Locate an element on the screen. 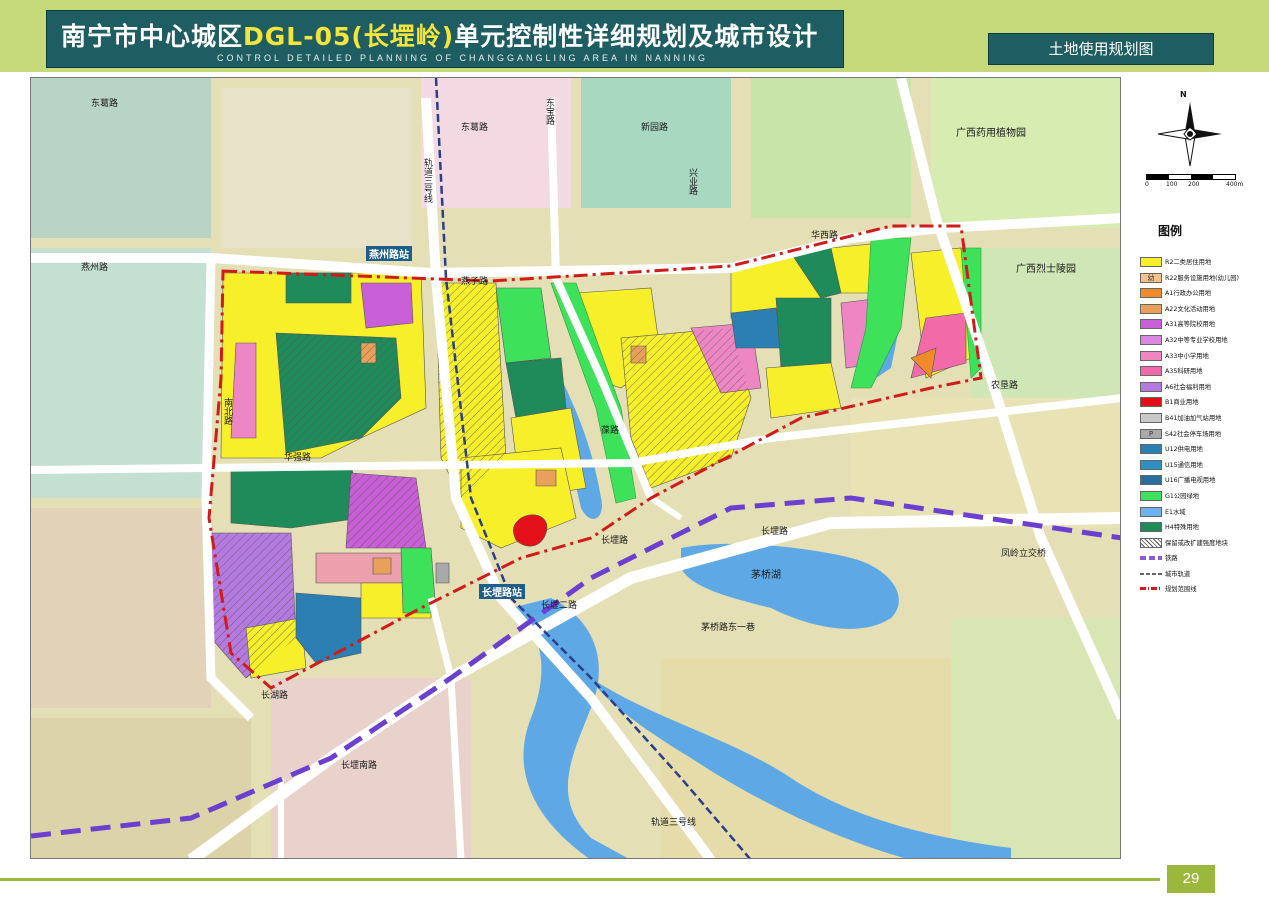  map-label-nongken-rd: 农垦路 is located at coordinates (1005, 386).